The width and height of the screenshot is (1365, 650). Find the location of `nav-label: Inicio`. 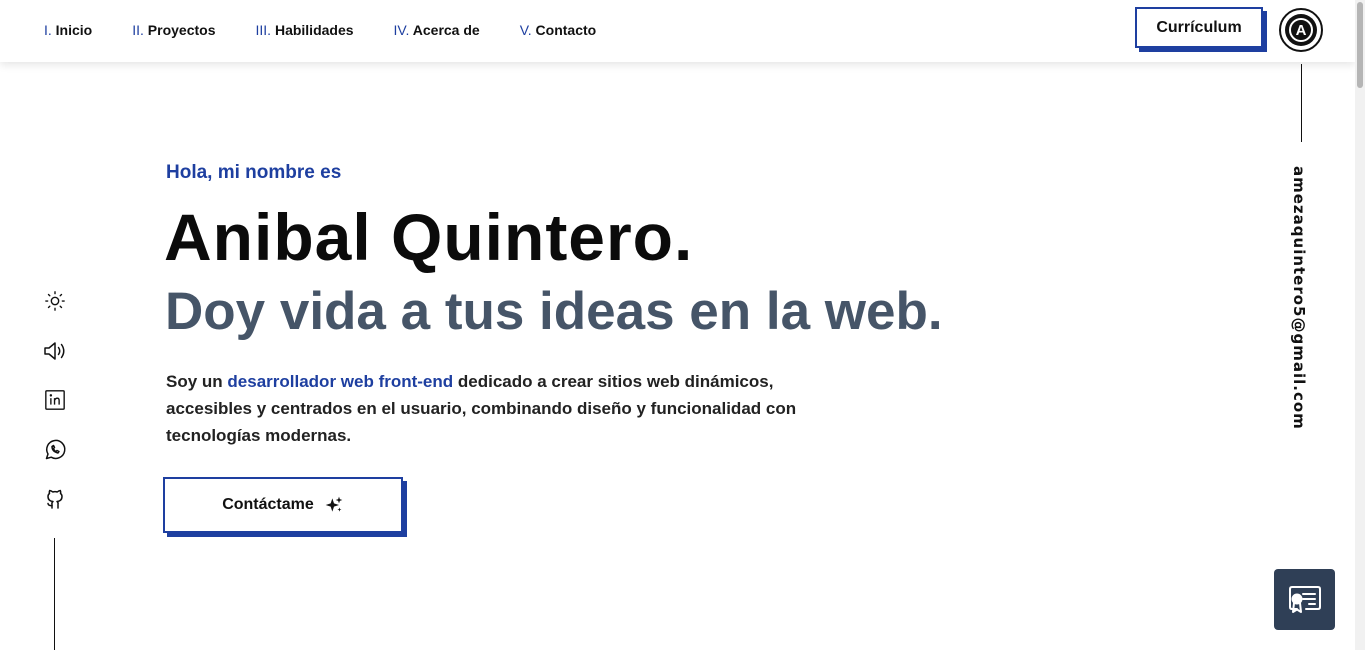

nav-label: Inicio is located at coordinates (74, 30).